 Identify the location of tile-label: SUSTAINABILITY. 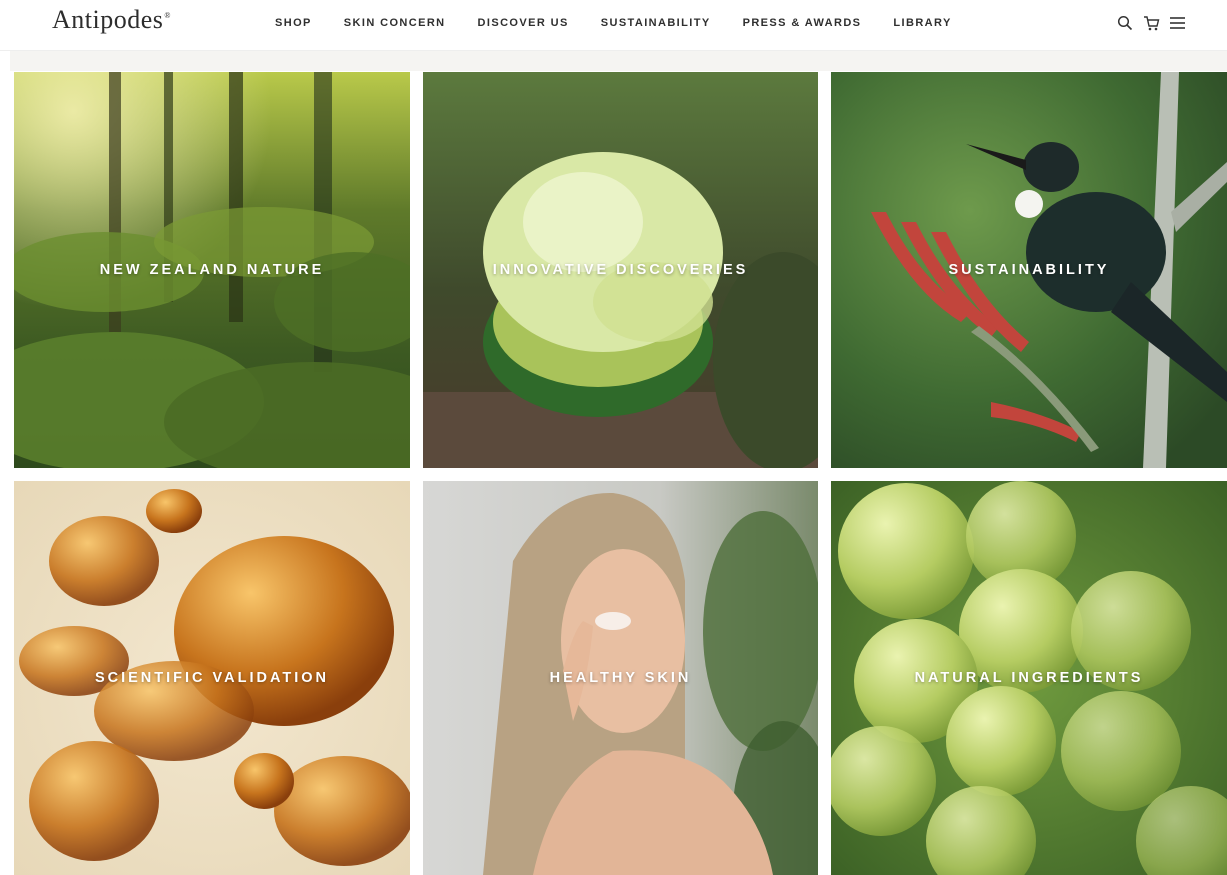
(1029, 270).